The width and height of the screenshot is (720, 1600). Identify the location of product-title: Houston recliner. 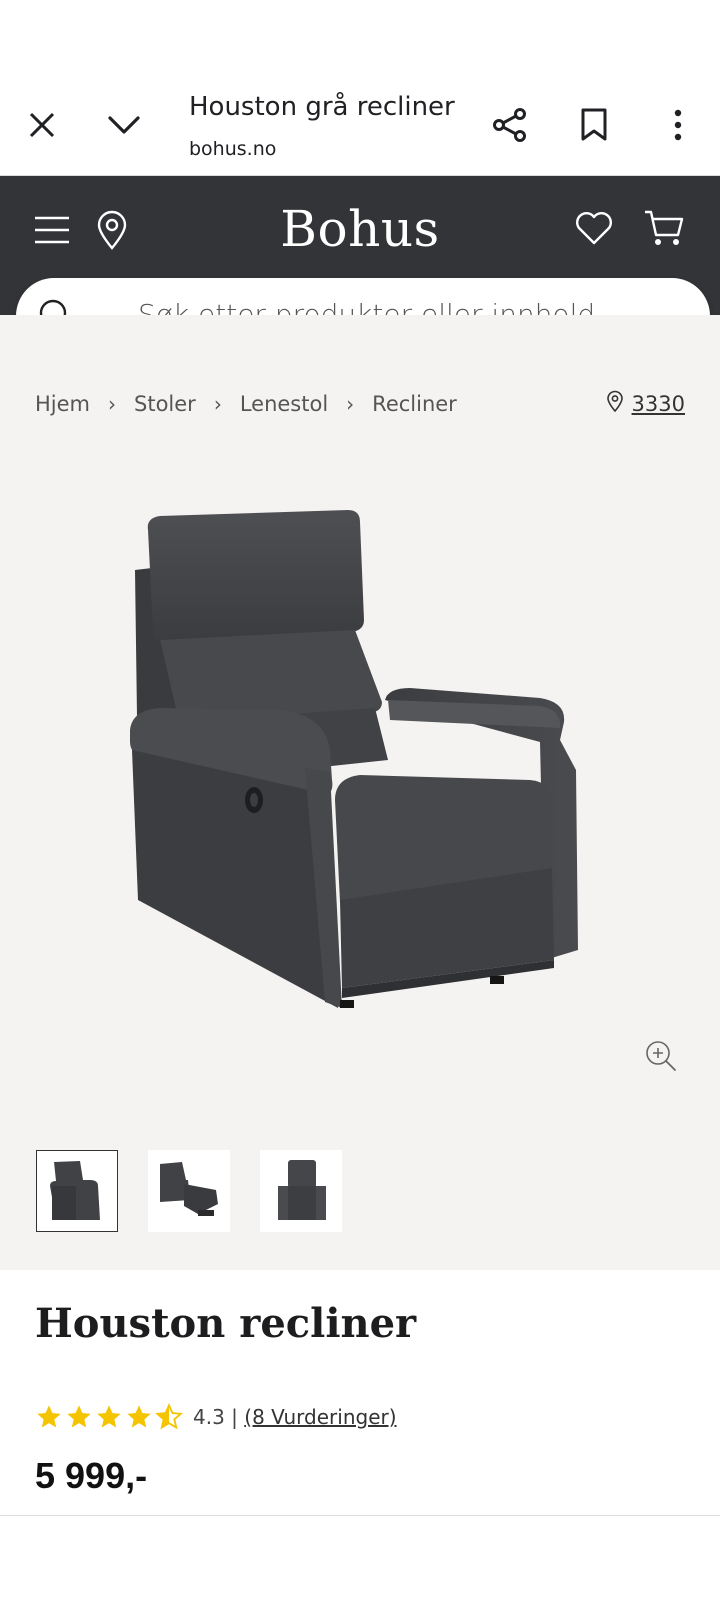
(226, 1323).